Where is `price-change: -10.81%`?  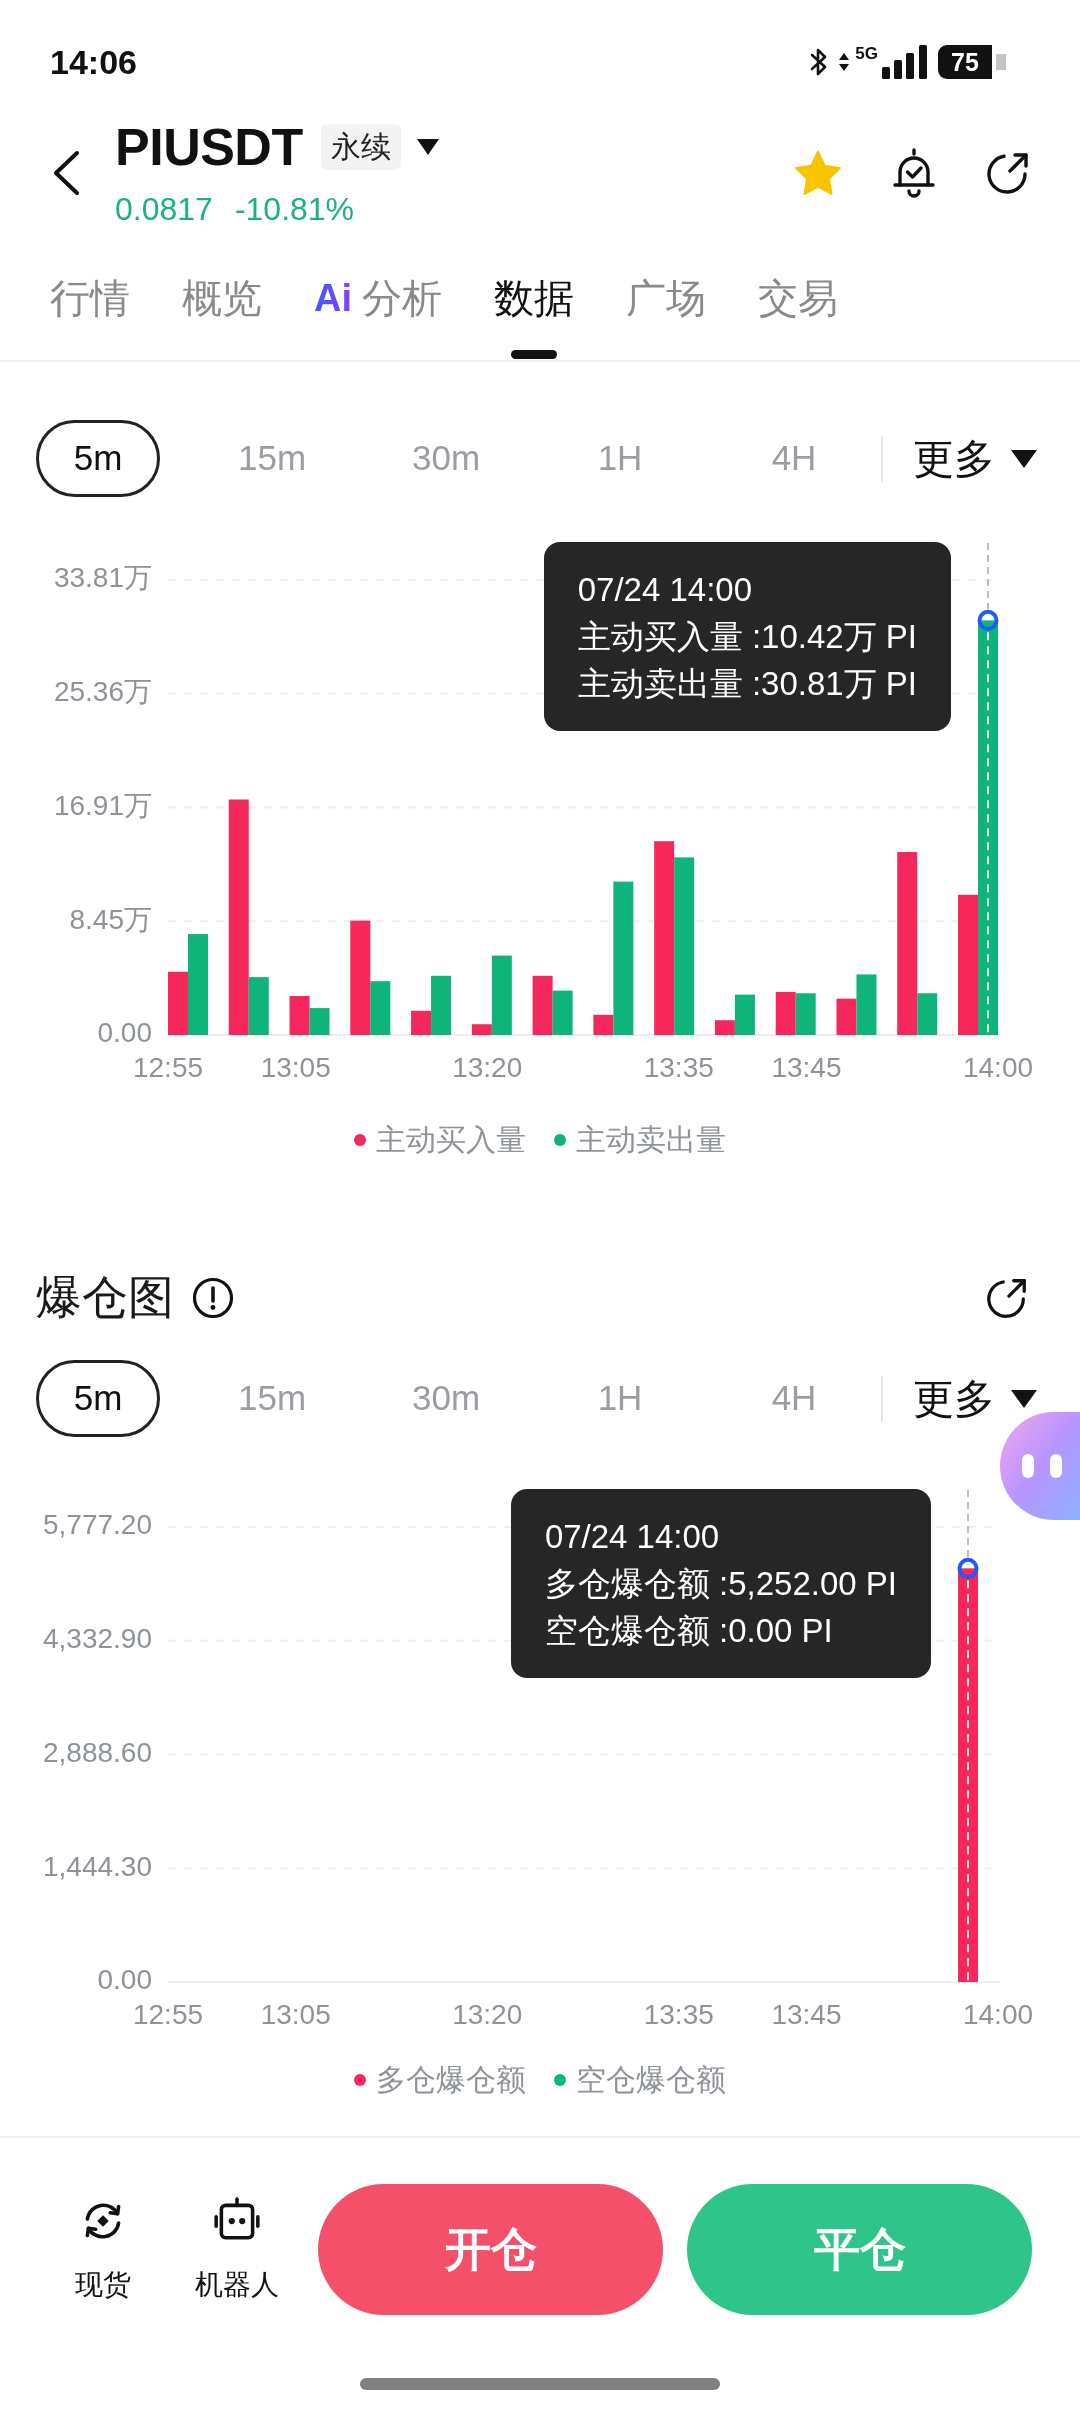
price-change: -10.81% is located at coordinates (294, 209).